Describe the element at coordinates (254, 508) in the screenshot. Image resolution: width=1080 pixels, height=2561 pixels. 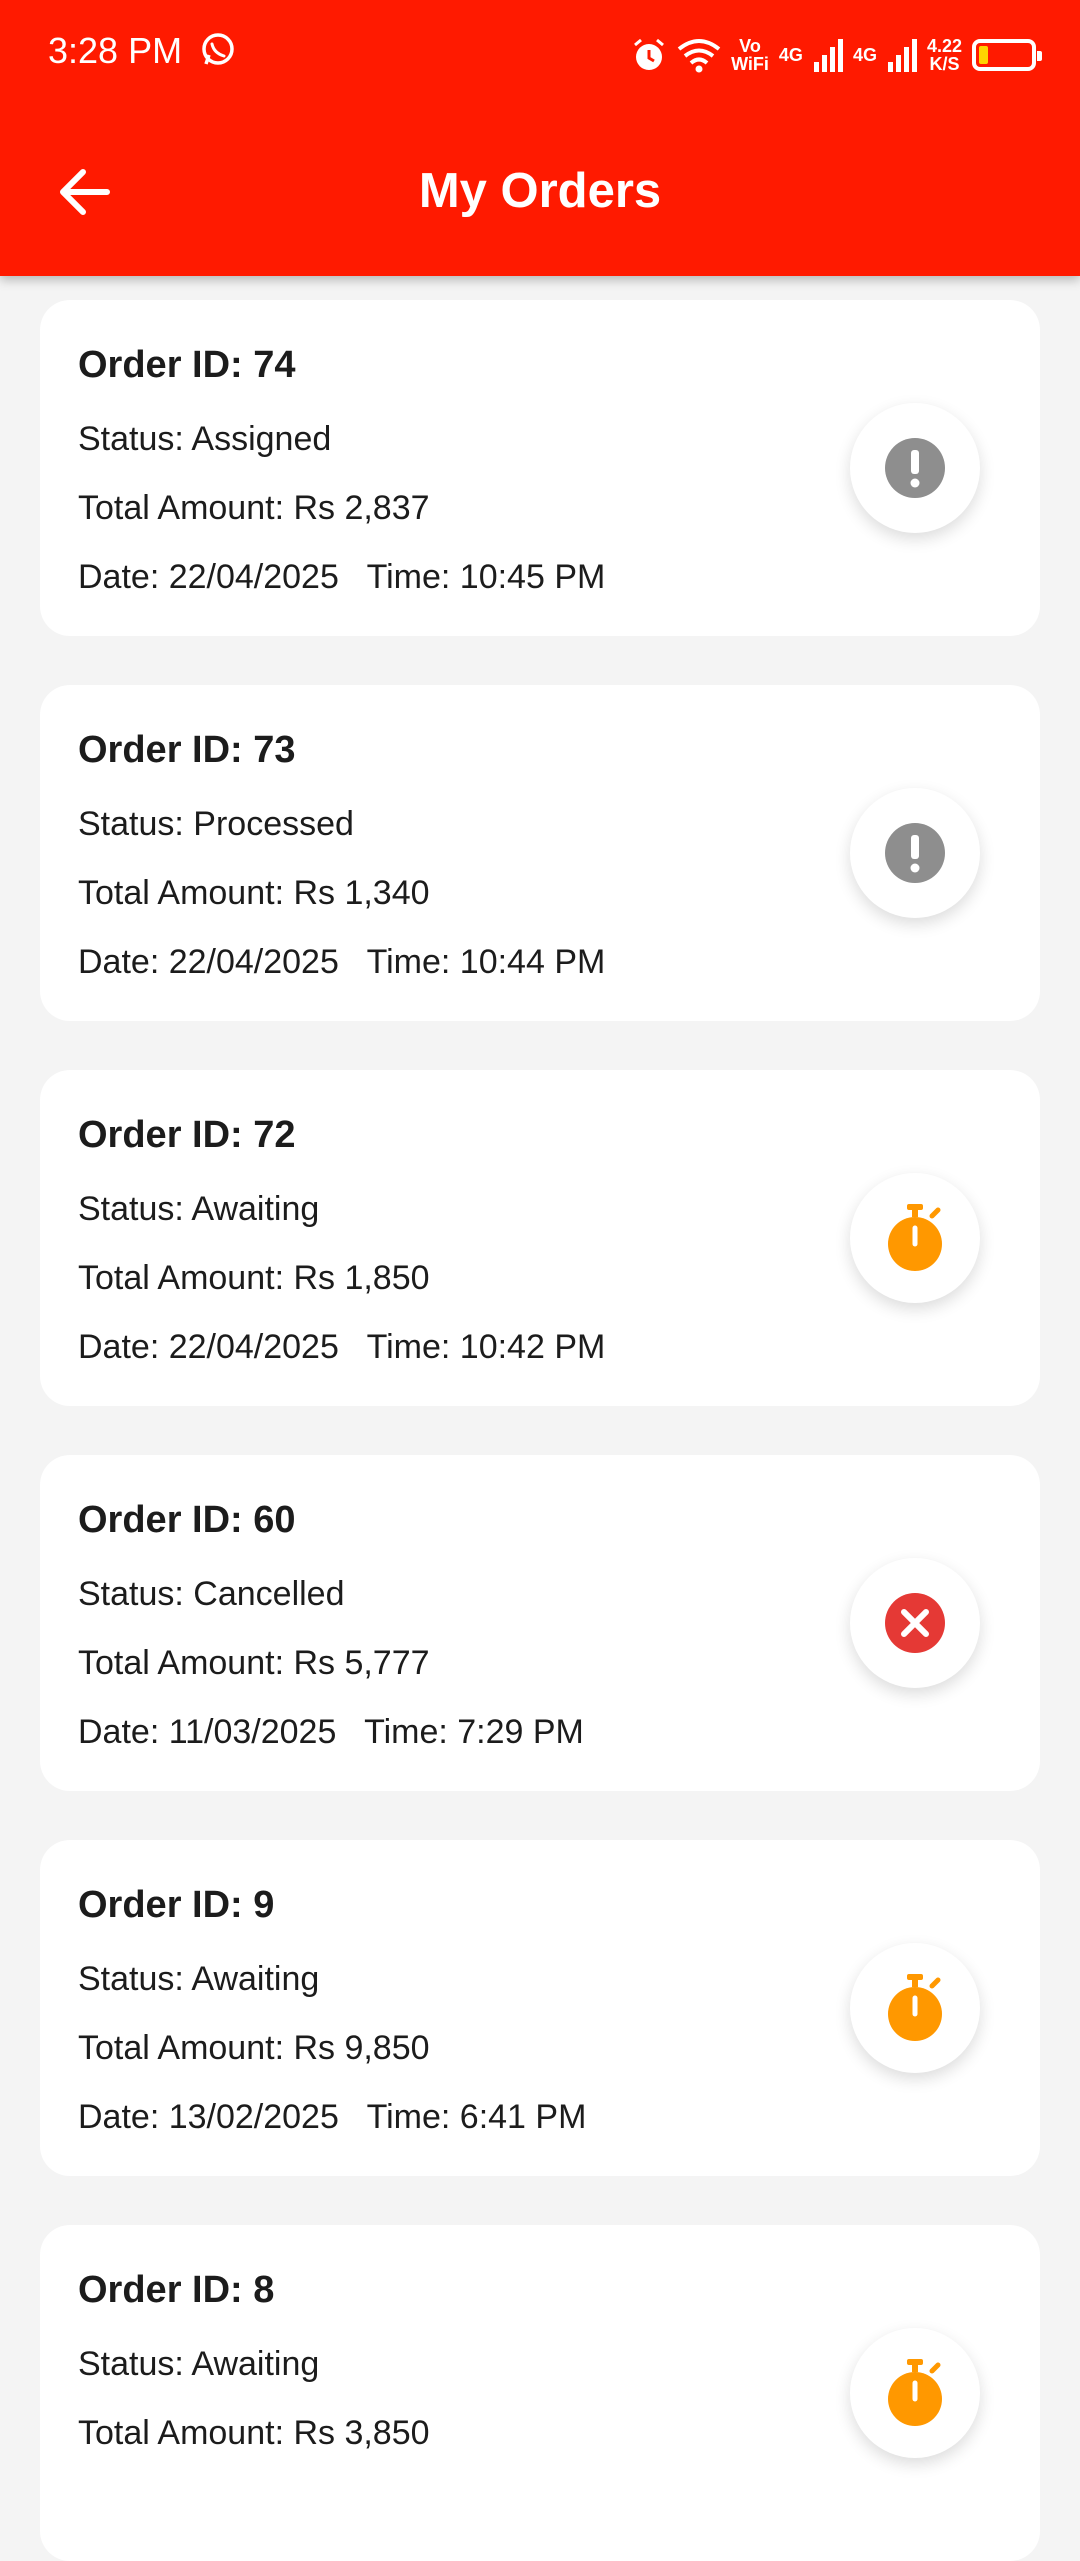
I see `order-amount: Total Amount: Rs 2,837` at that location.